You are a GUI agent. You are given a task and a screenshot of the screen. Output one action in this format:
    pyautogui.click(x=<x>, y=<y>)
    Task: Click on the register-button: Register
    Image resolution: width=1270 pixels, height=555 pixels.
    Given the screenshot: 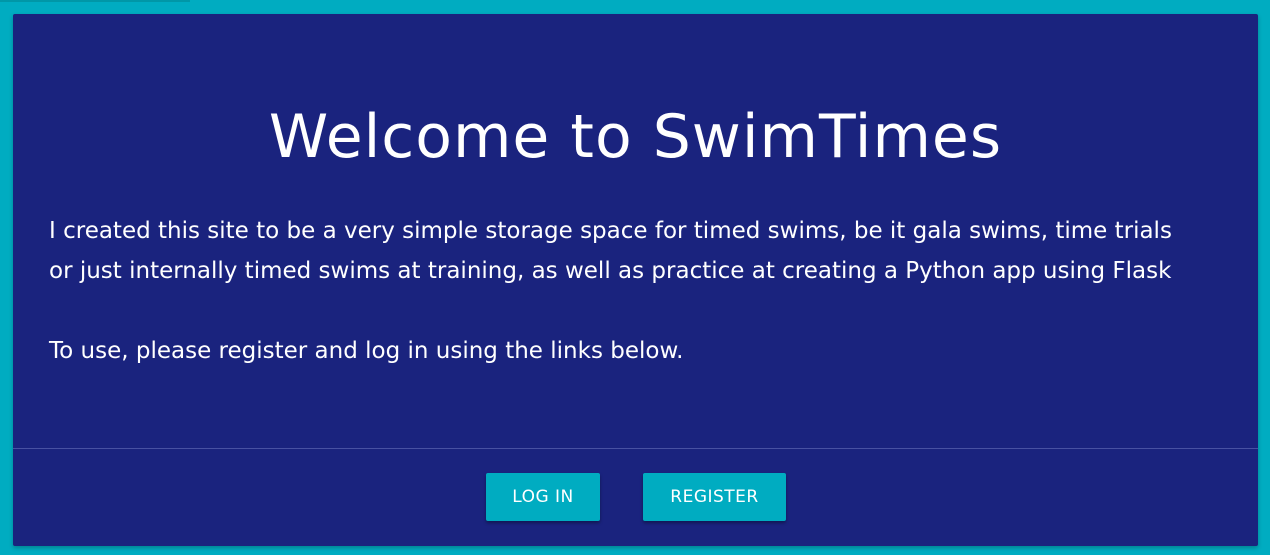 What is the action you would take?
    pyautogui.click(x=714, y=497)
    